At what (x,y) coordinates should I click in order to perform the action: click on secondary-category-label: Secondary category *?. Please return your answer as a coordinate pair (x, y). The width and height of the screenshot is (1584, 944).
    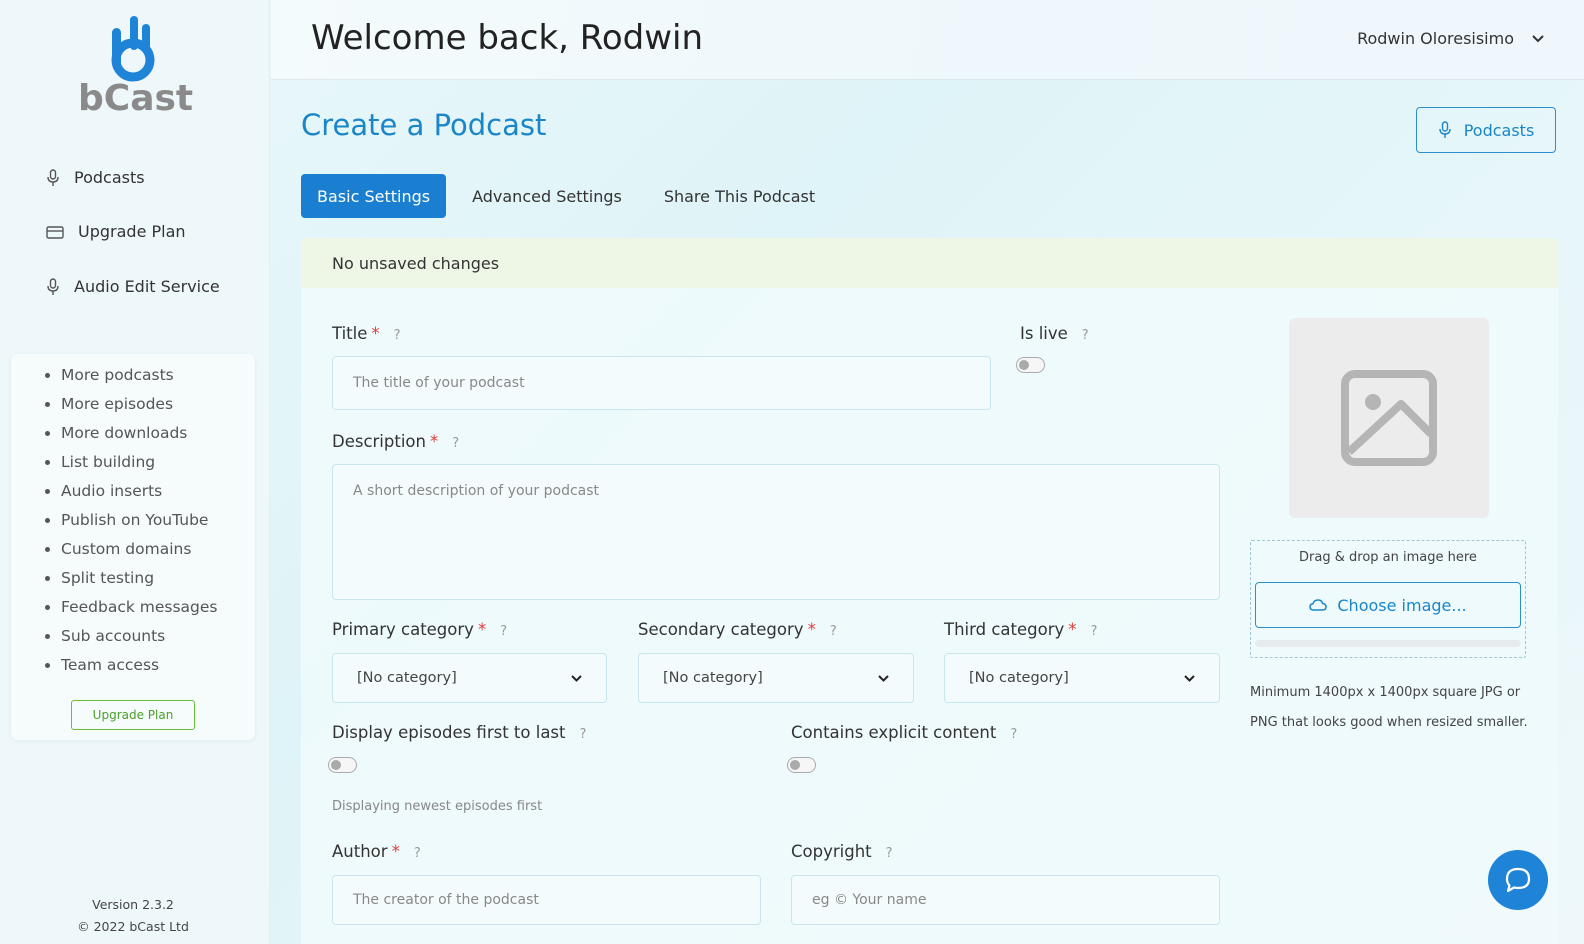
    Looking at the image, I should click on (737, 629).